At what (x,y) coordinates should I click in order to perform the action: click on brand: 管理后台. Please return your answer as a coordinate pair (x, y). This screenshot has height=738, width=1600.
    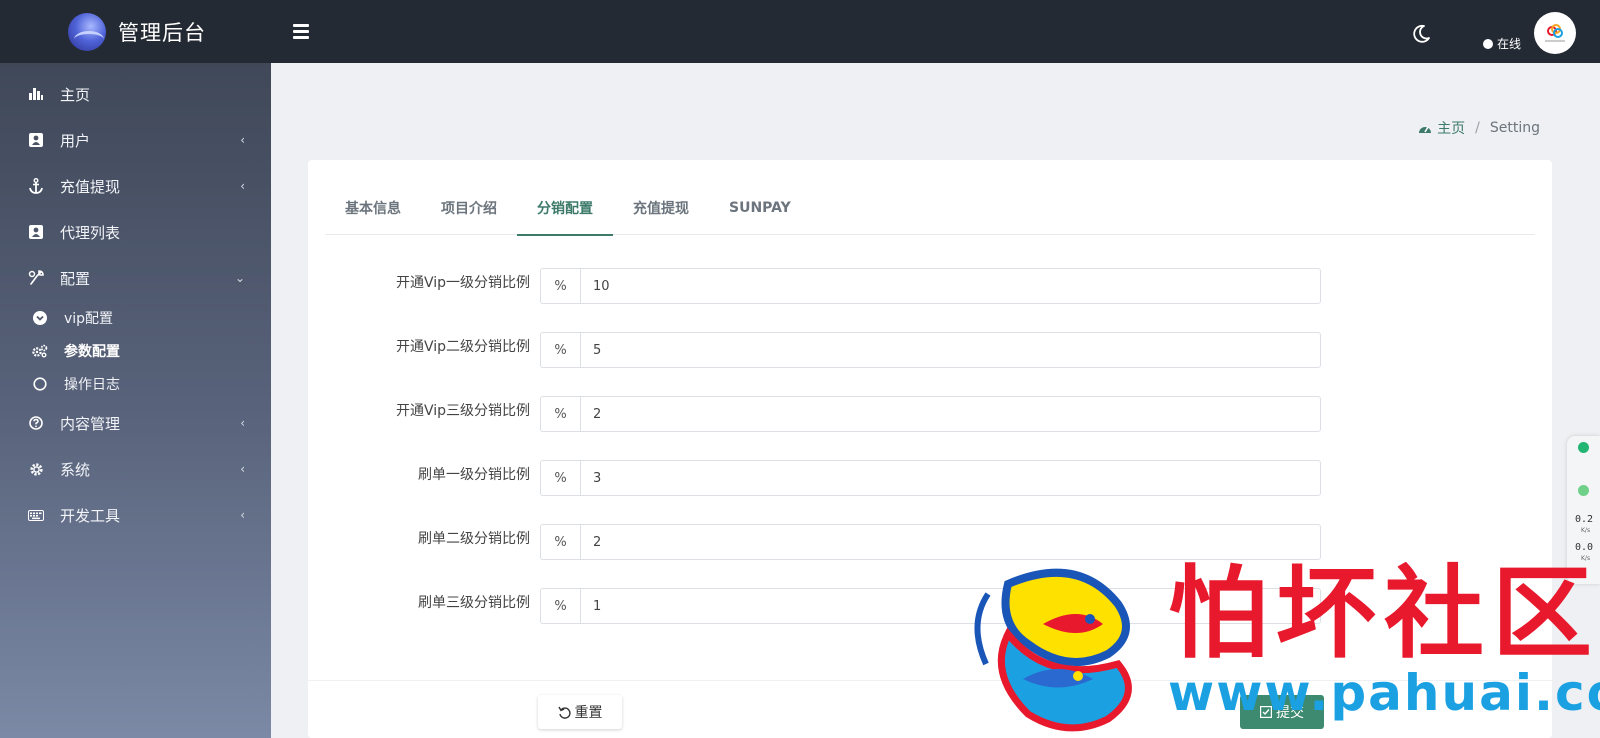
    Looking at the image, I should click on (135, 31).